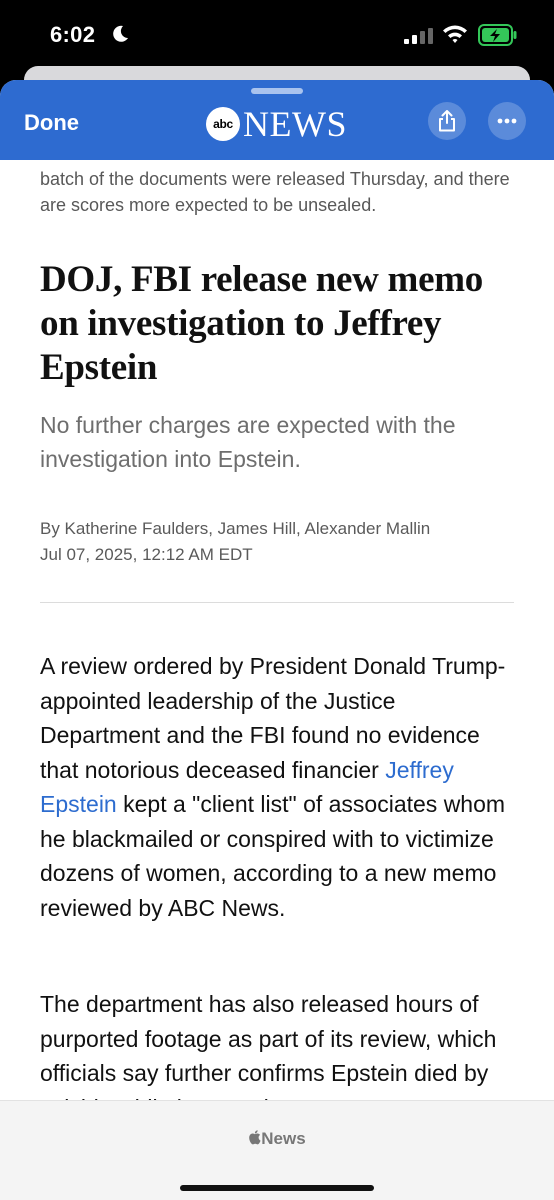 The height and width of the screenshot is (1200, 554). What do you see at coordinates (223, 124) in the screenshot?
I see `abc-logo-circle: abc` at bounding box center [223, 124].